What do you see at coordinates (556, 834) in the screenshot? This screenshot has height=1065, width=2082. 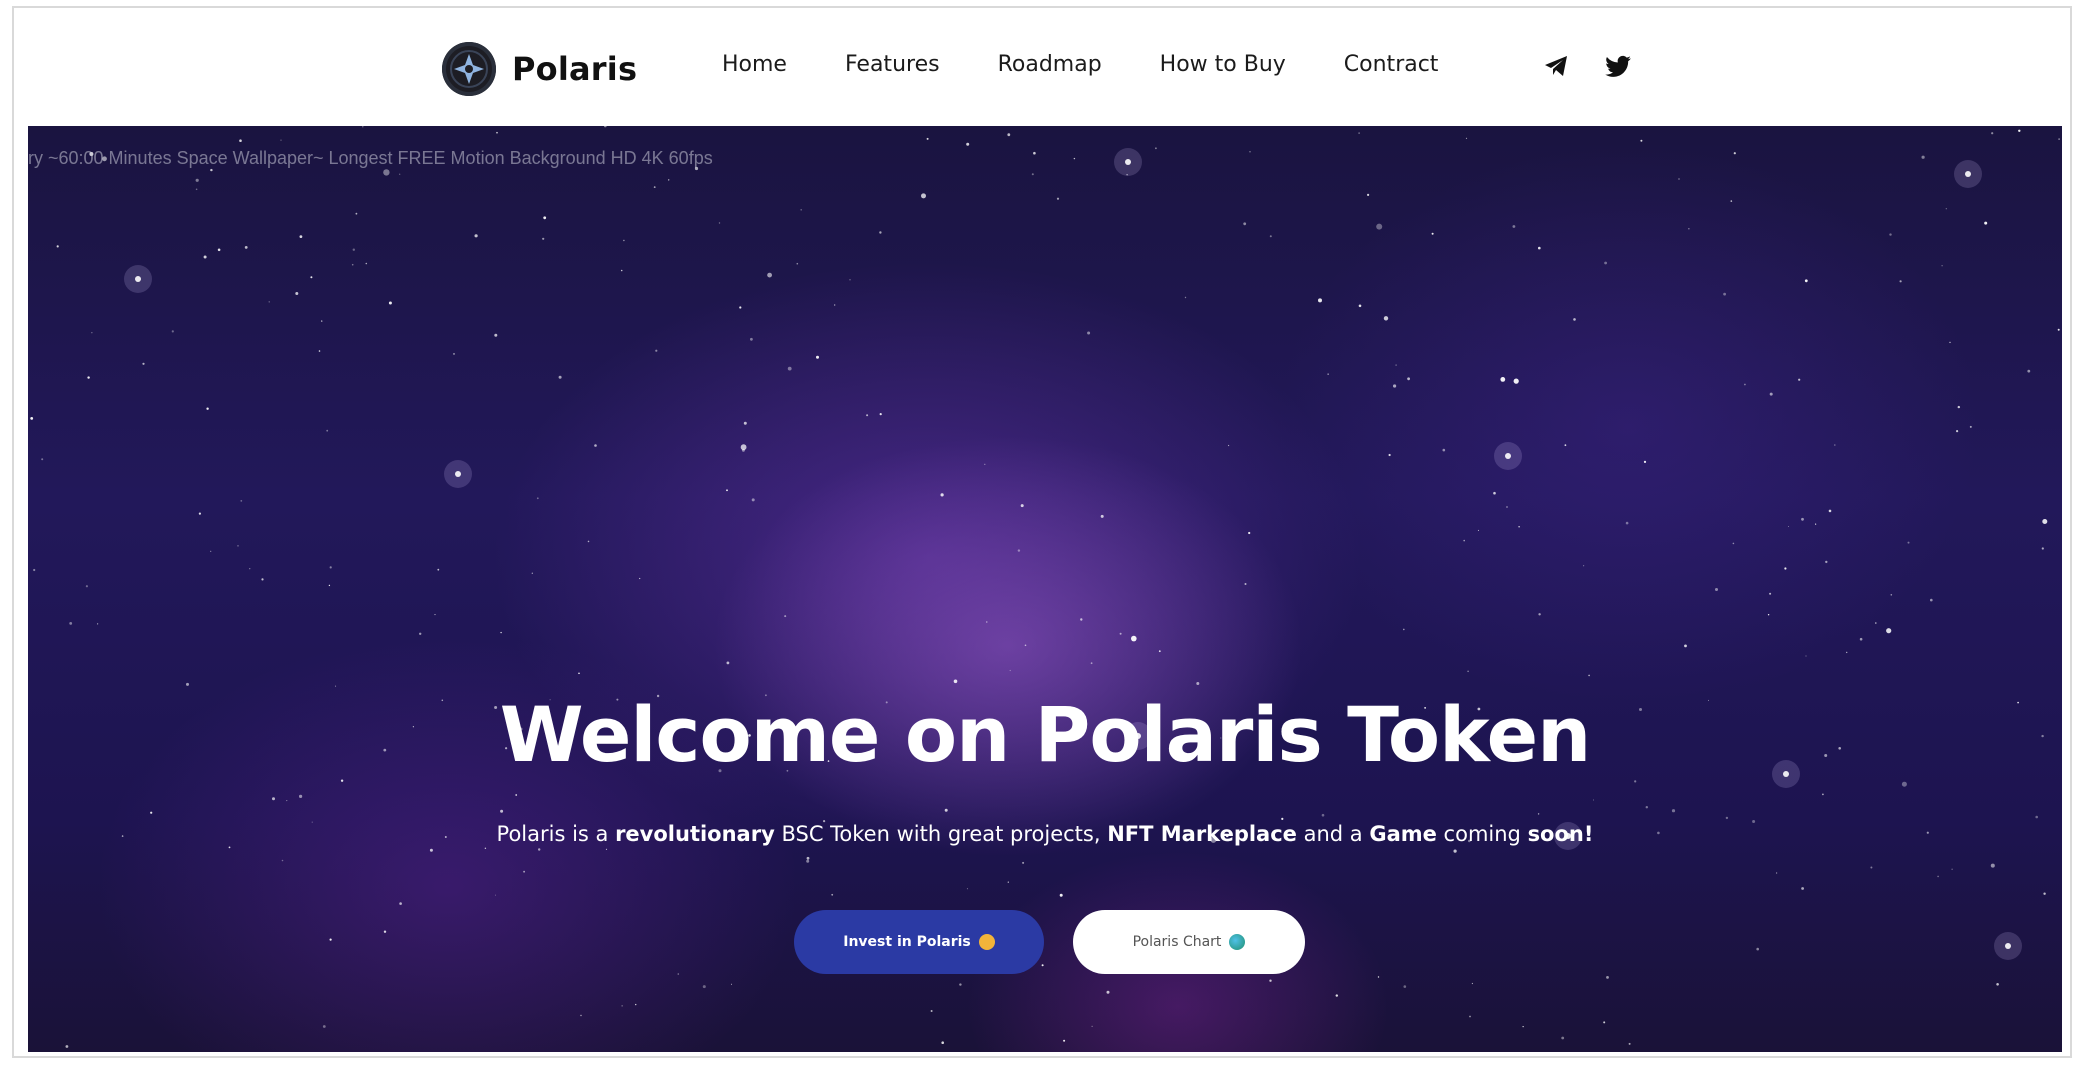 I see `sub-text-1: Polaris is a` at bounding box center [556, 834].